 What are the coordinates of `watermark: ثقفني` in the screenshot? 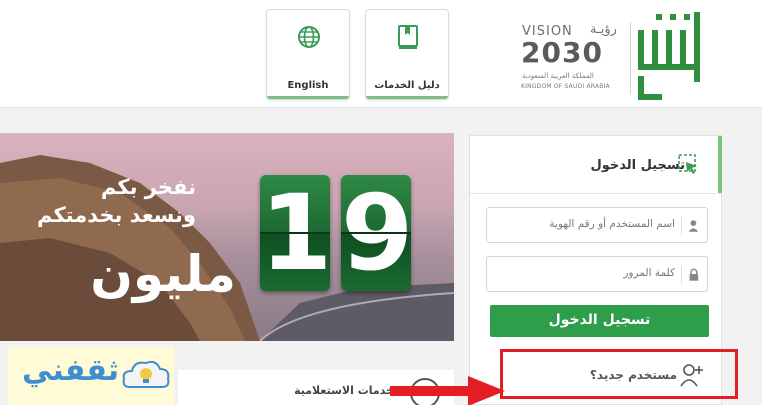 It's located at (91, 376).